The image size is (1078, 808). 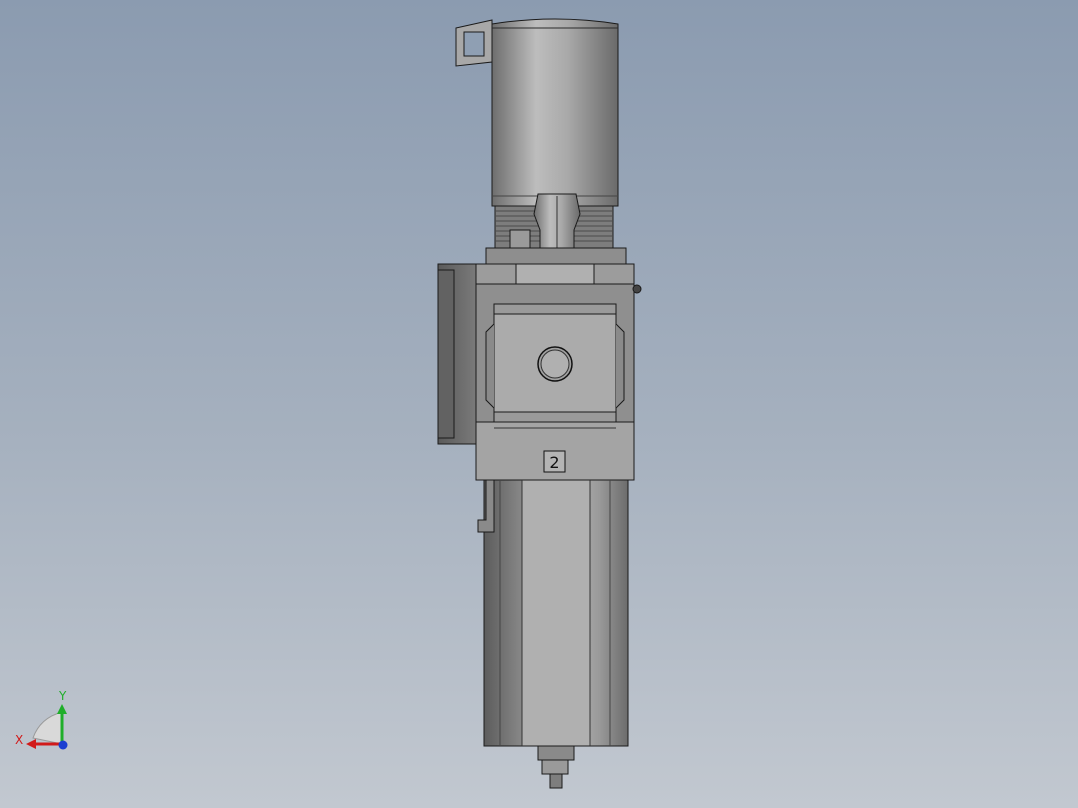 What do you see at coordinates (556, 767) in the screenshot?
I see `drain-valve` at bounding box center [556, 767].